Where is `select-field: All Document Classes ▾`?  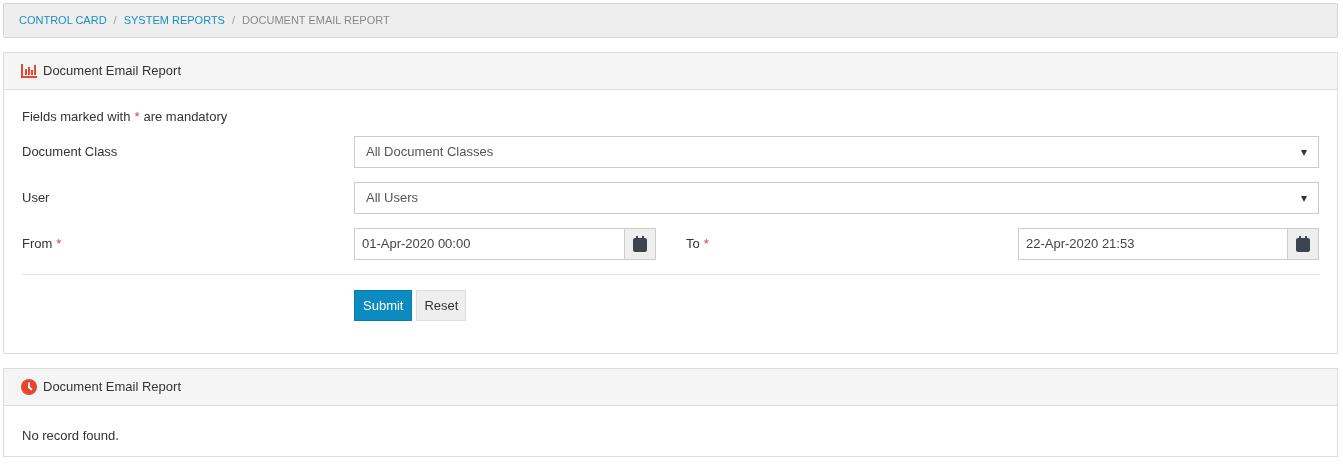
select-field: All Document Classes ▾ is located at coordinates (836, 152).